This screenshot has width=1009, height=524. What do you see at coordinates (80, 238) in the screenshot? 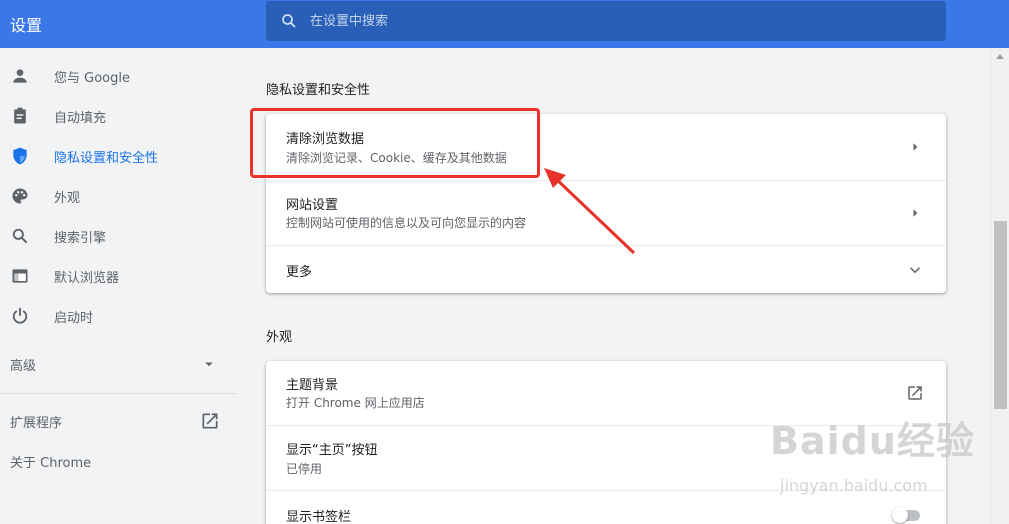
I see `sidebar-item-label: 搜索引擎` at bounding box center [80, 238].